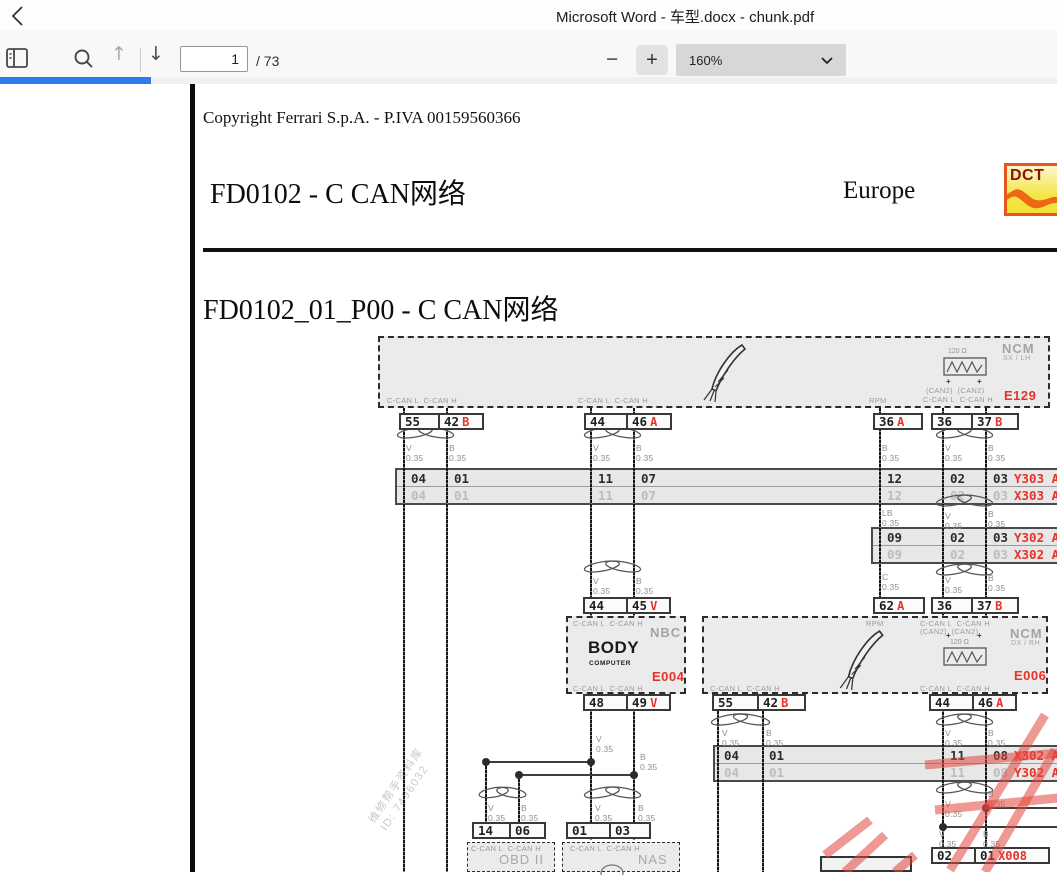 The width and height of the screenshot is (1057, 875). I want to click on pin-connector: 55 42 B, so click(441, 421).